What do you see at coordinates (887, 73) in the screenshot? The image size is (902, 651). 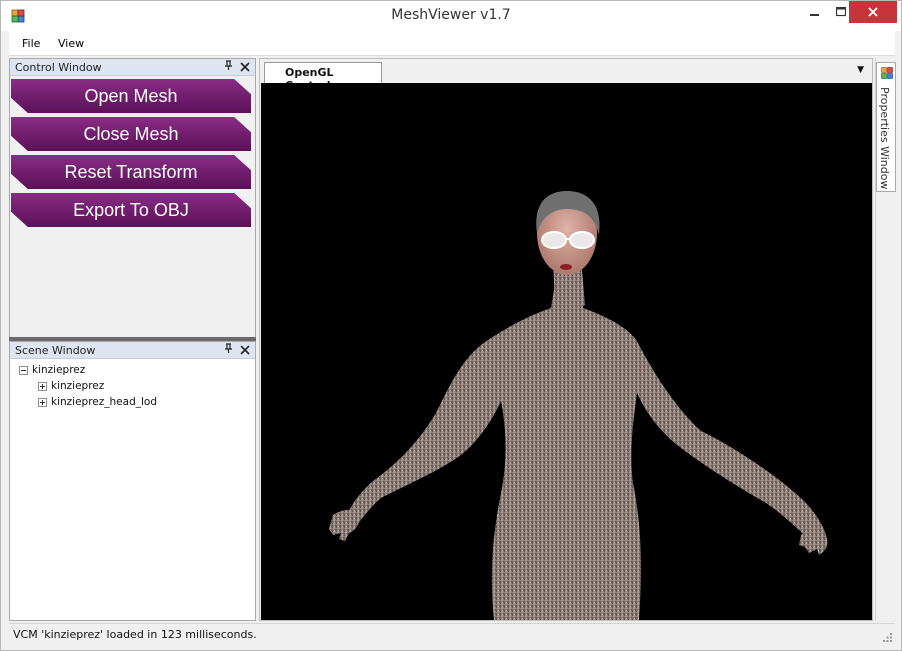 I see `properties-icon` at bounding box center [887, 73].